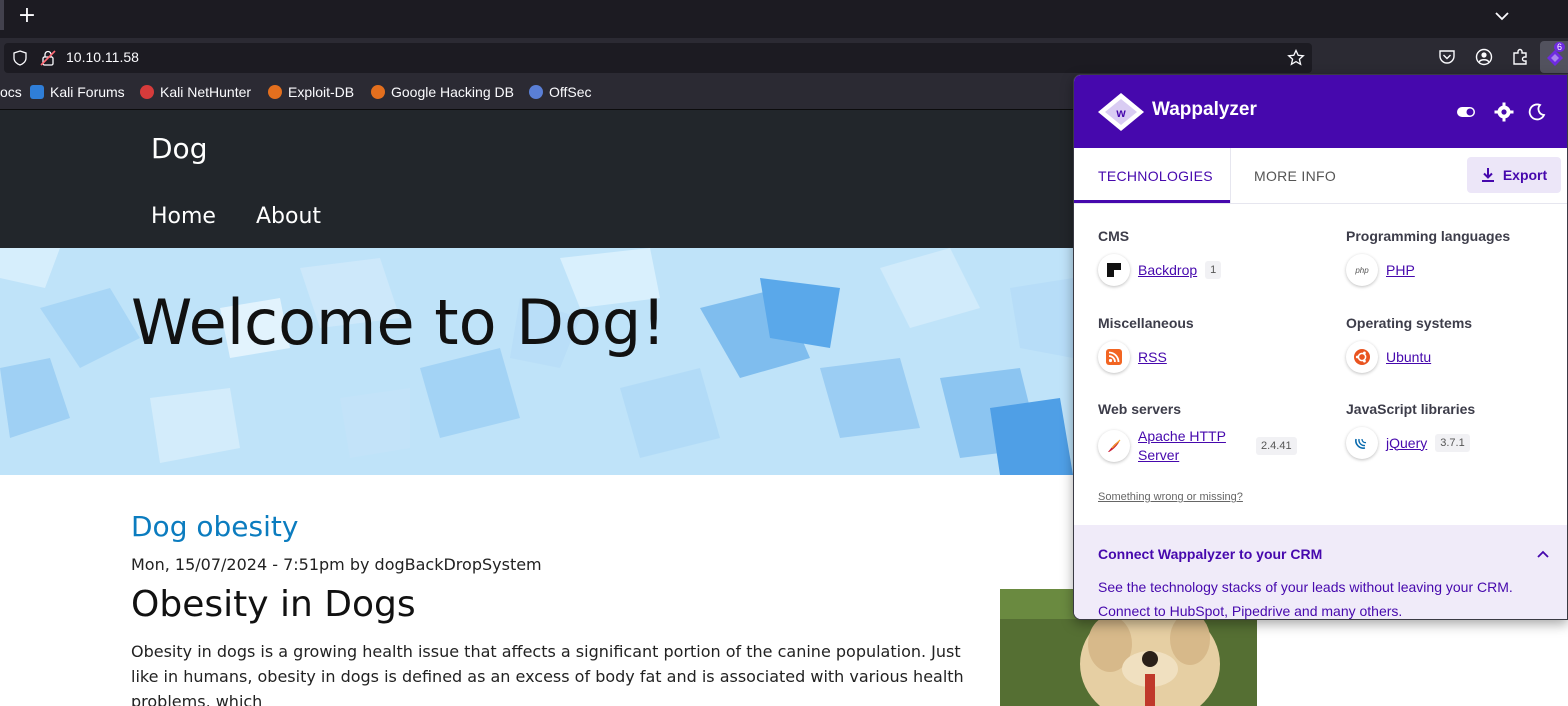 The image size is (1568, 706). I want to click on wappalyzer-header: w Wappalyzer, so click(1320, 111).